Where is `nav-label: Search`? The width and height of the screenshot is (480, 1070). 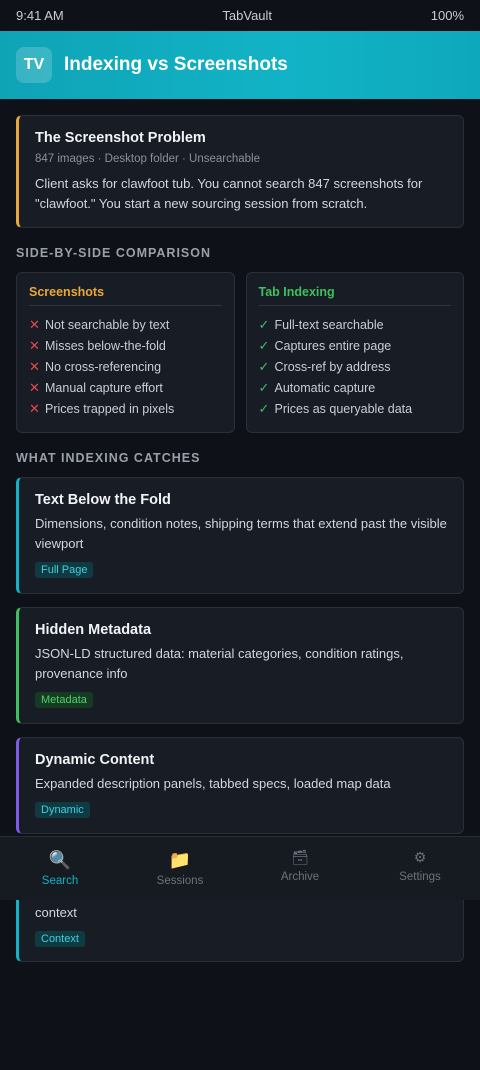
nav-label: Search is located at coordinates (60, 881).